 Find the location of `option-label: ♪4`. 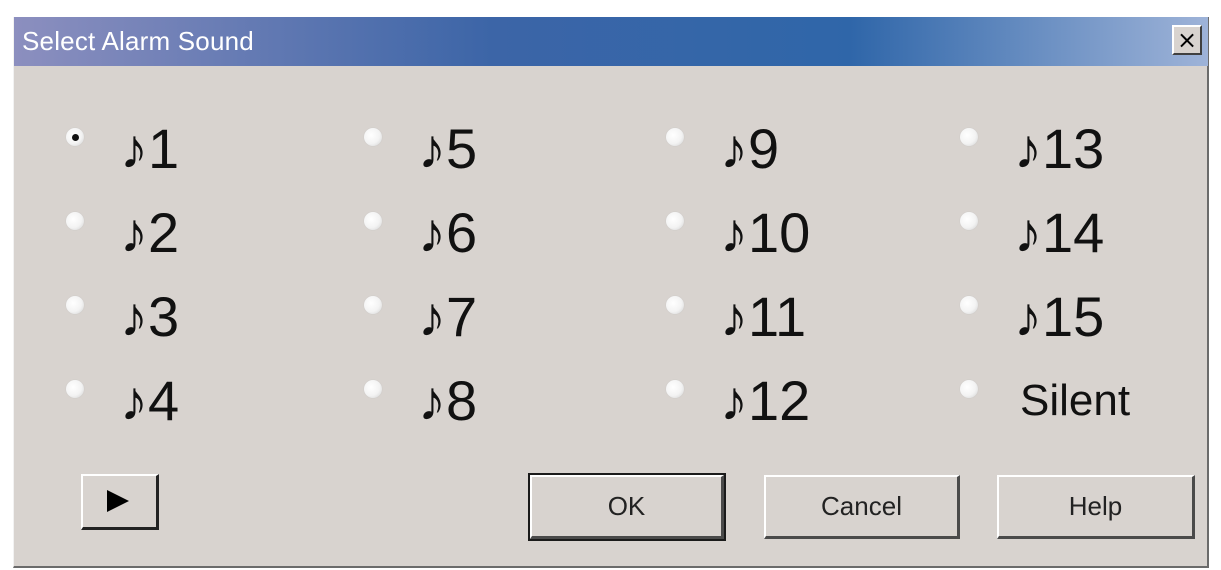

option-label: ♪4 is located at coordinates (150, 400).